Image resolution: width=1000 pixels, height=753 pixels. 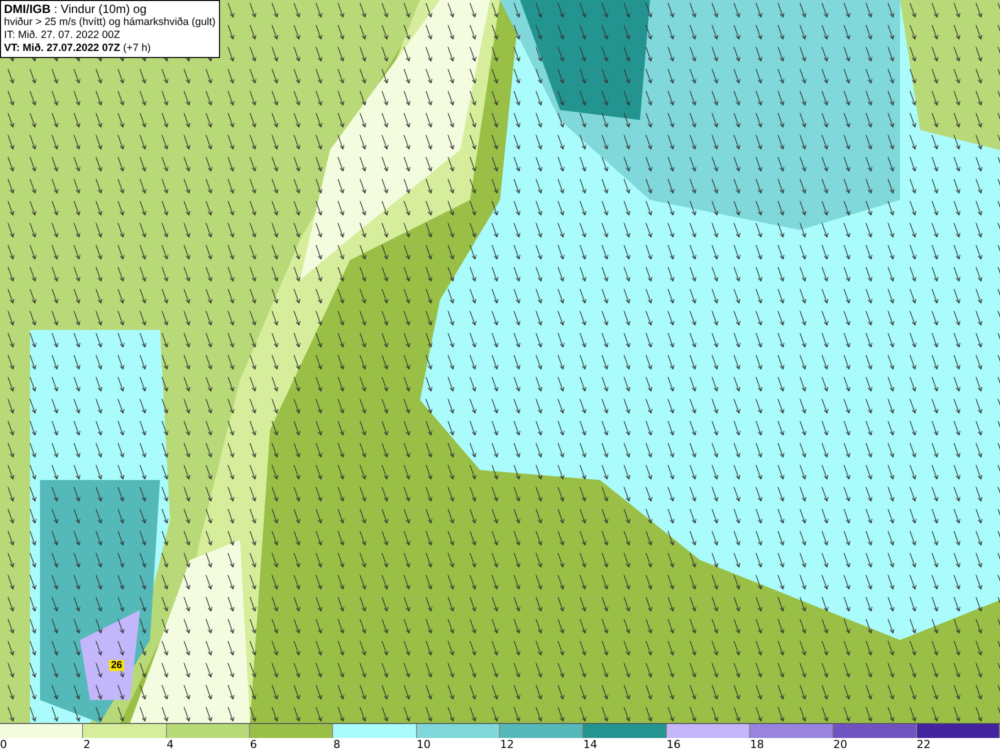 I want to click on legend-label: 6, so click(x=253, y=745).